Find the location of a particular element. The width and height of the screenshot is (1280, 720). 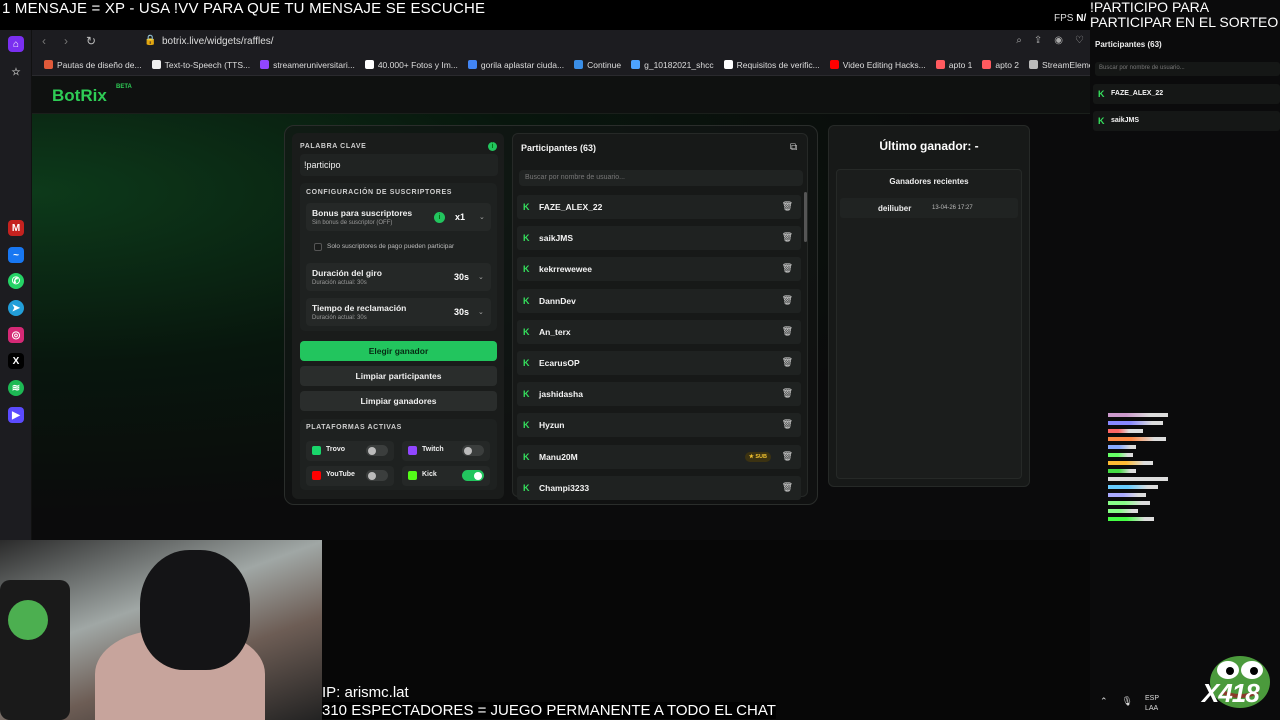

participants-scrollbar is located at coordinates (805, 217).